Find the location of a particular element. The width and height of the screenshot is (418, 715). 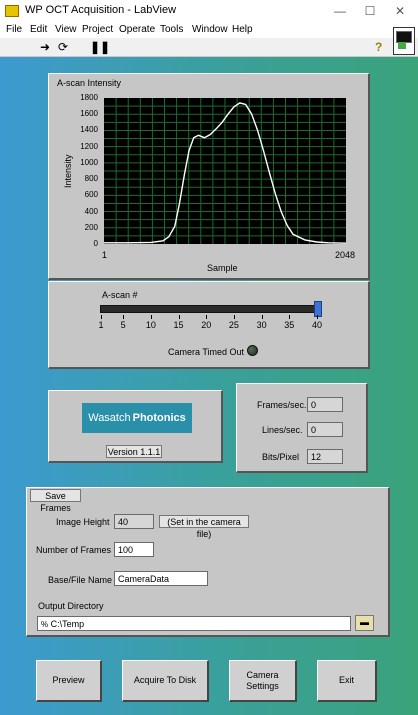

camera-timed-out-led is located at coordinates (252, 350).